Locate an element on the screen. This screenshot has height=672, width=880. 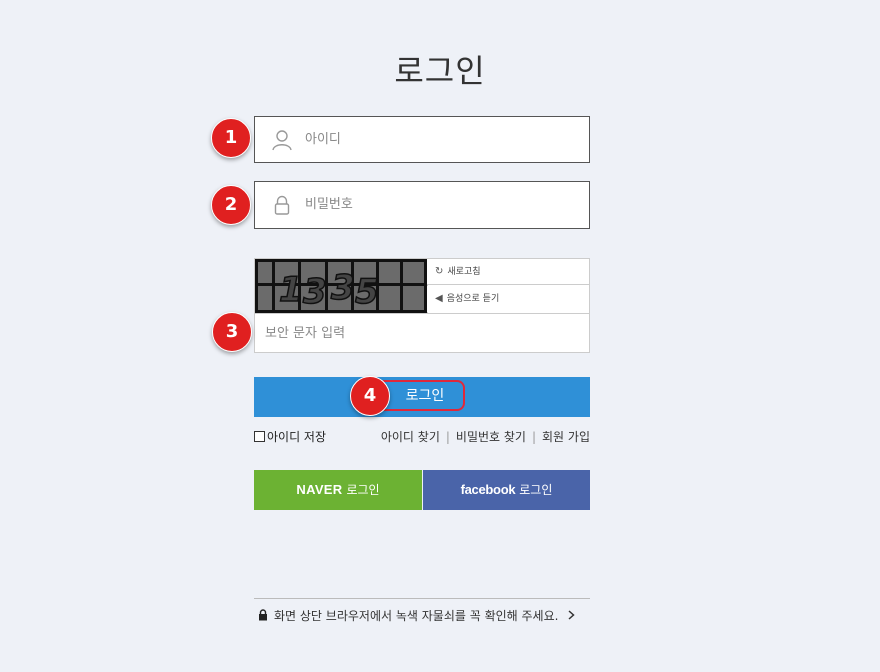
find-id-link: 아이디 찾기 is located at coordinates (410, 437).